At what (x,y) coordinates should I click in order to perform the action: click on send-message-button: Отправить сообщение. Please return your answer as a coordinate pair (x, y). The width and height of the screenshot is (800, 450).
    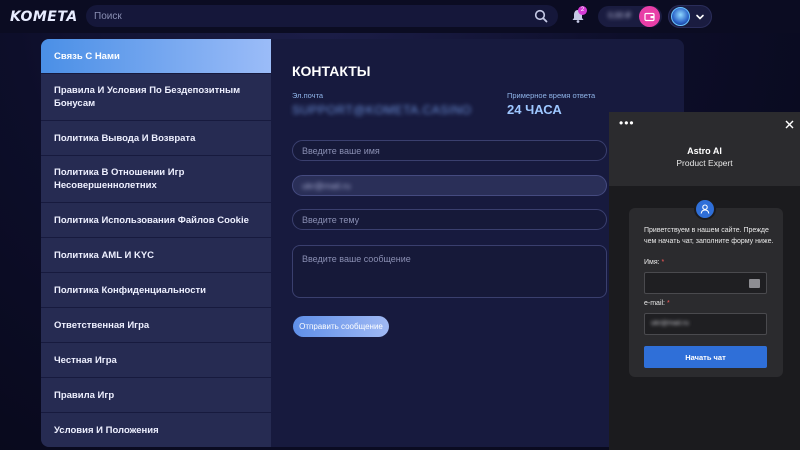
    Looking at the image, I should click on (341, 326).